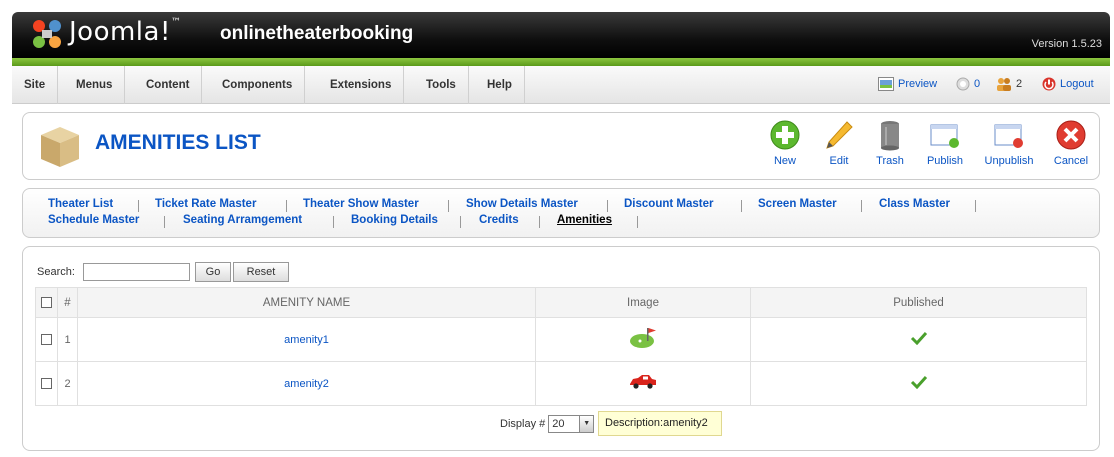 This screenshot has width=1114, height=457. I want to click on submenu-ticket-rate-master: Ticket Rate Master, so click(205, 204).